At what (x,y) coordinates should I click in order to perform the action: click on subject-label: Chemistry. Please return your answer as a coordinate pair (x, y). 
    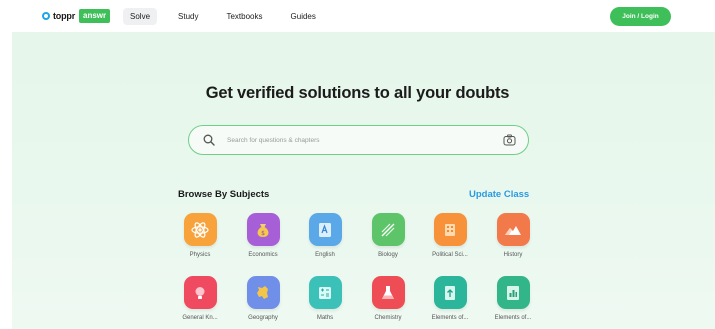
    Looking at the image, I should click on (388, 318).